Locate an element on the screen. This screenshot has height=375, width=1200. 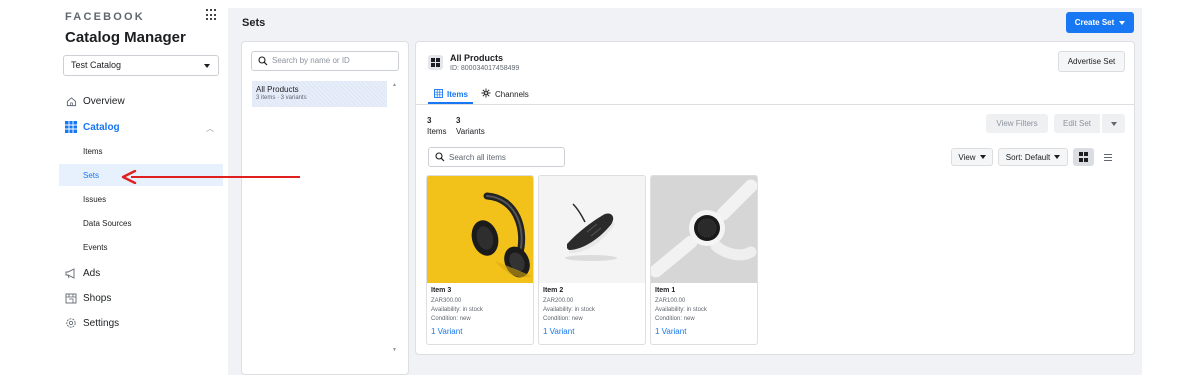
grid-view-icon is located at coordinates (1083, 157).